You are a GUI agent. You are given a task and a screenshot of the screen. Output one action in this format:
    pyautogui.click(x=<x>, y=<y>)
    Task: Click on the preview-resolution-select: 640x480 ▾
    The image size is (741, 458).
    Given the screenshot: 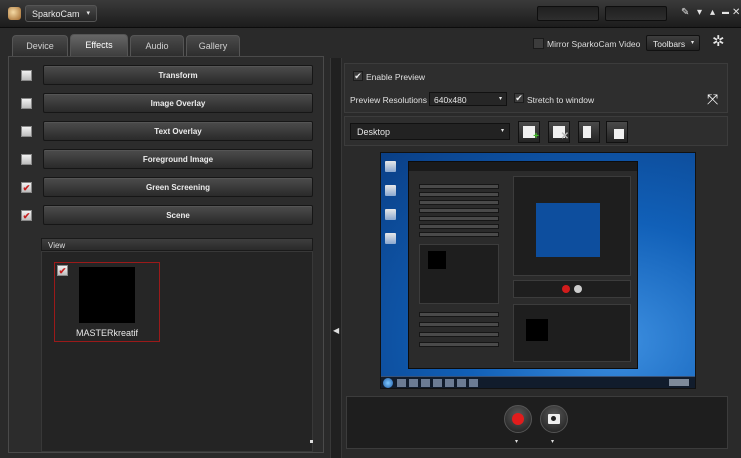 What is the action you would take?
    pyautogui.click(x=468, y=99)
    